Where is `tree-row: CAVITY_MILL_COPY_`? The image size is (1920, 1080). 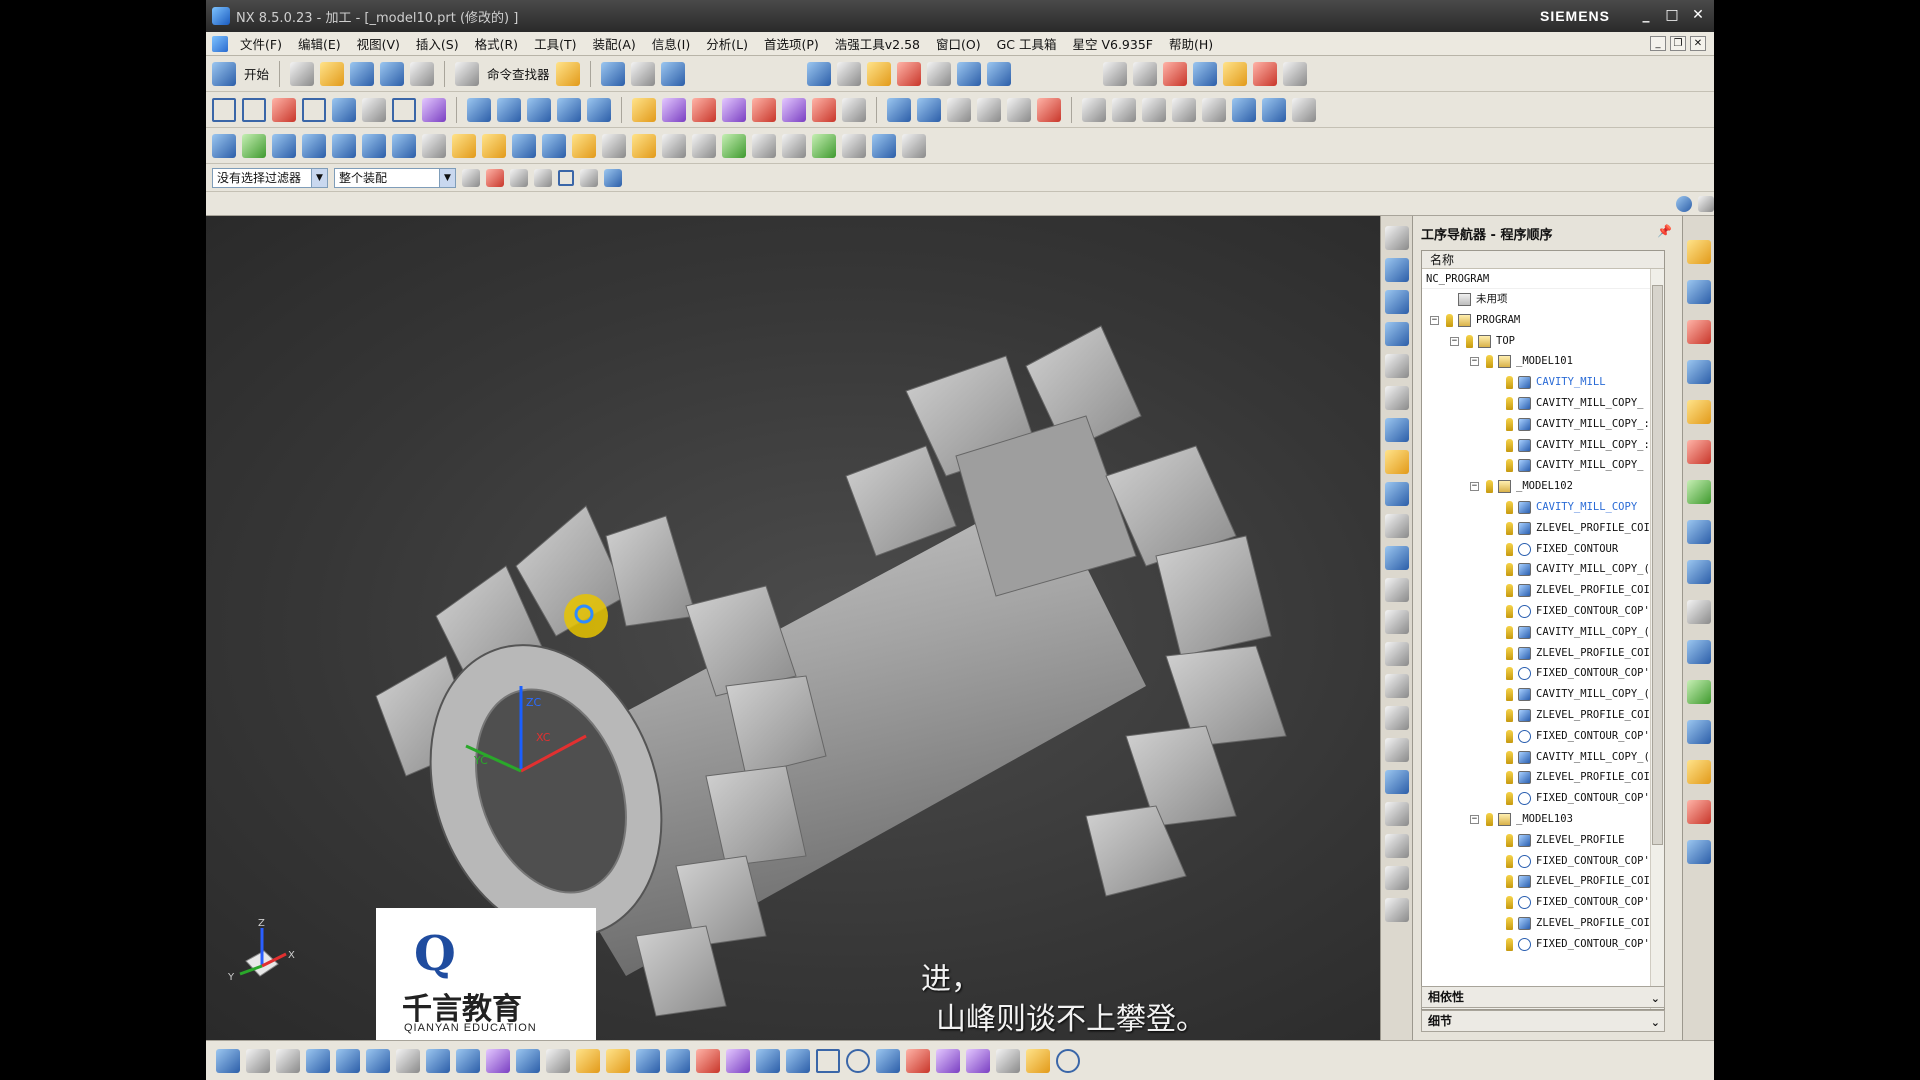 tree-row: CAVITY_MILL_COPY_ is located at coordinates (1543, 465).